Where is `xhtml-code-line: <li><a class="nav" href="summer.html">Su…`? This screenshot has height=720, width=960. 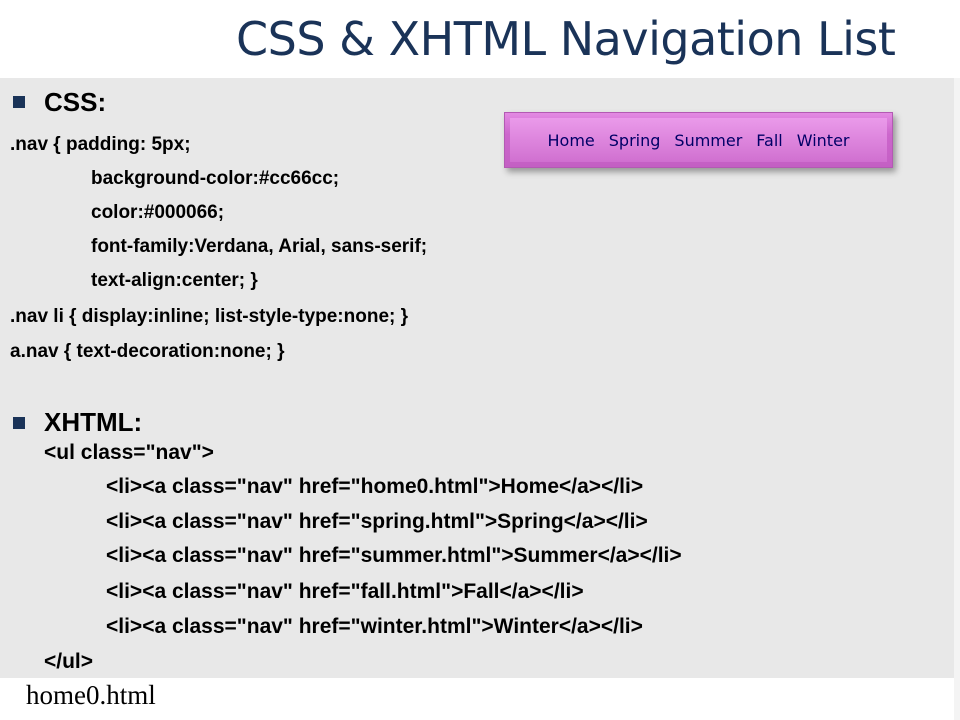
xhtml-code-line: <li><a class="nav" href="summer.html">Su… is located at coordinates (394, 555).